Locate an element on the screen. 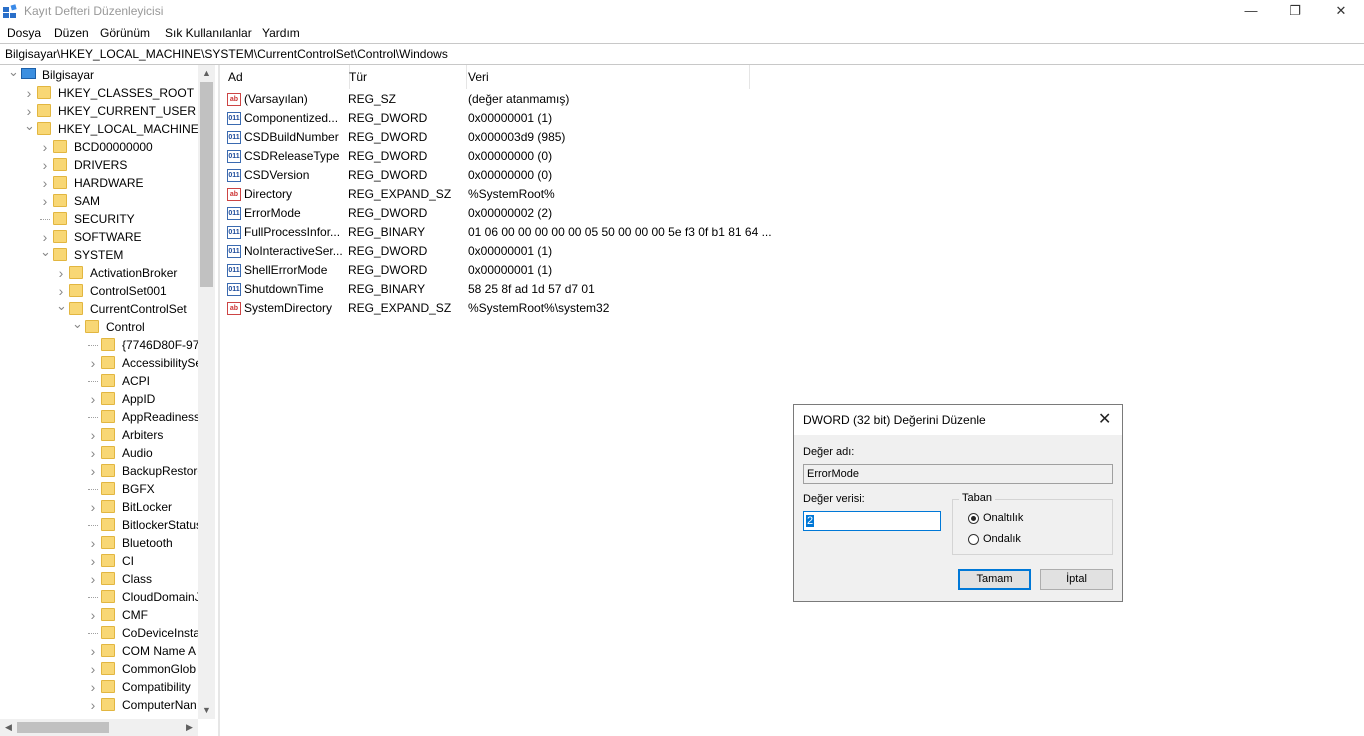 This screenshot has width=1364, height=736. scroll-down-arrow-icon: ▼ is located at coordinates (206, 710).